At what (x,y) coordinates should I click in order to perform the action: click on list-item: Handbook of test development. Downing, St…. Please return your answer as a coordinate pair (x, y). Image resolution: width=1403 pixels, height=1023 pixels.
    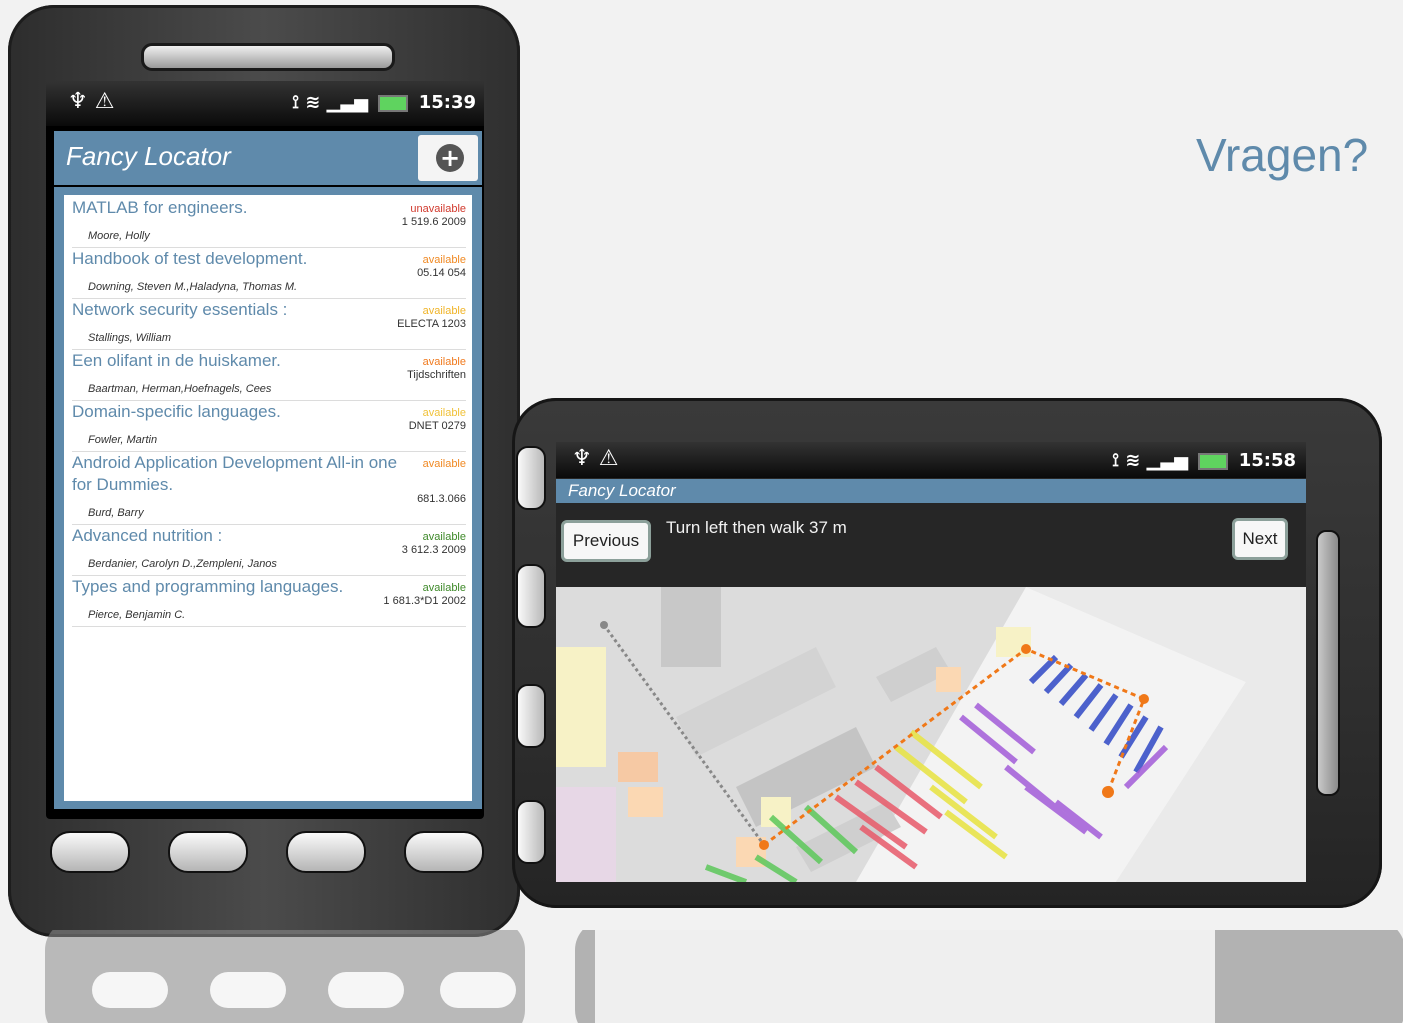
    Looking at the image, I should click on (269, 273).